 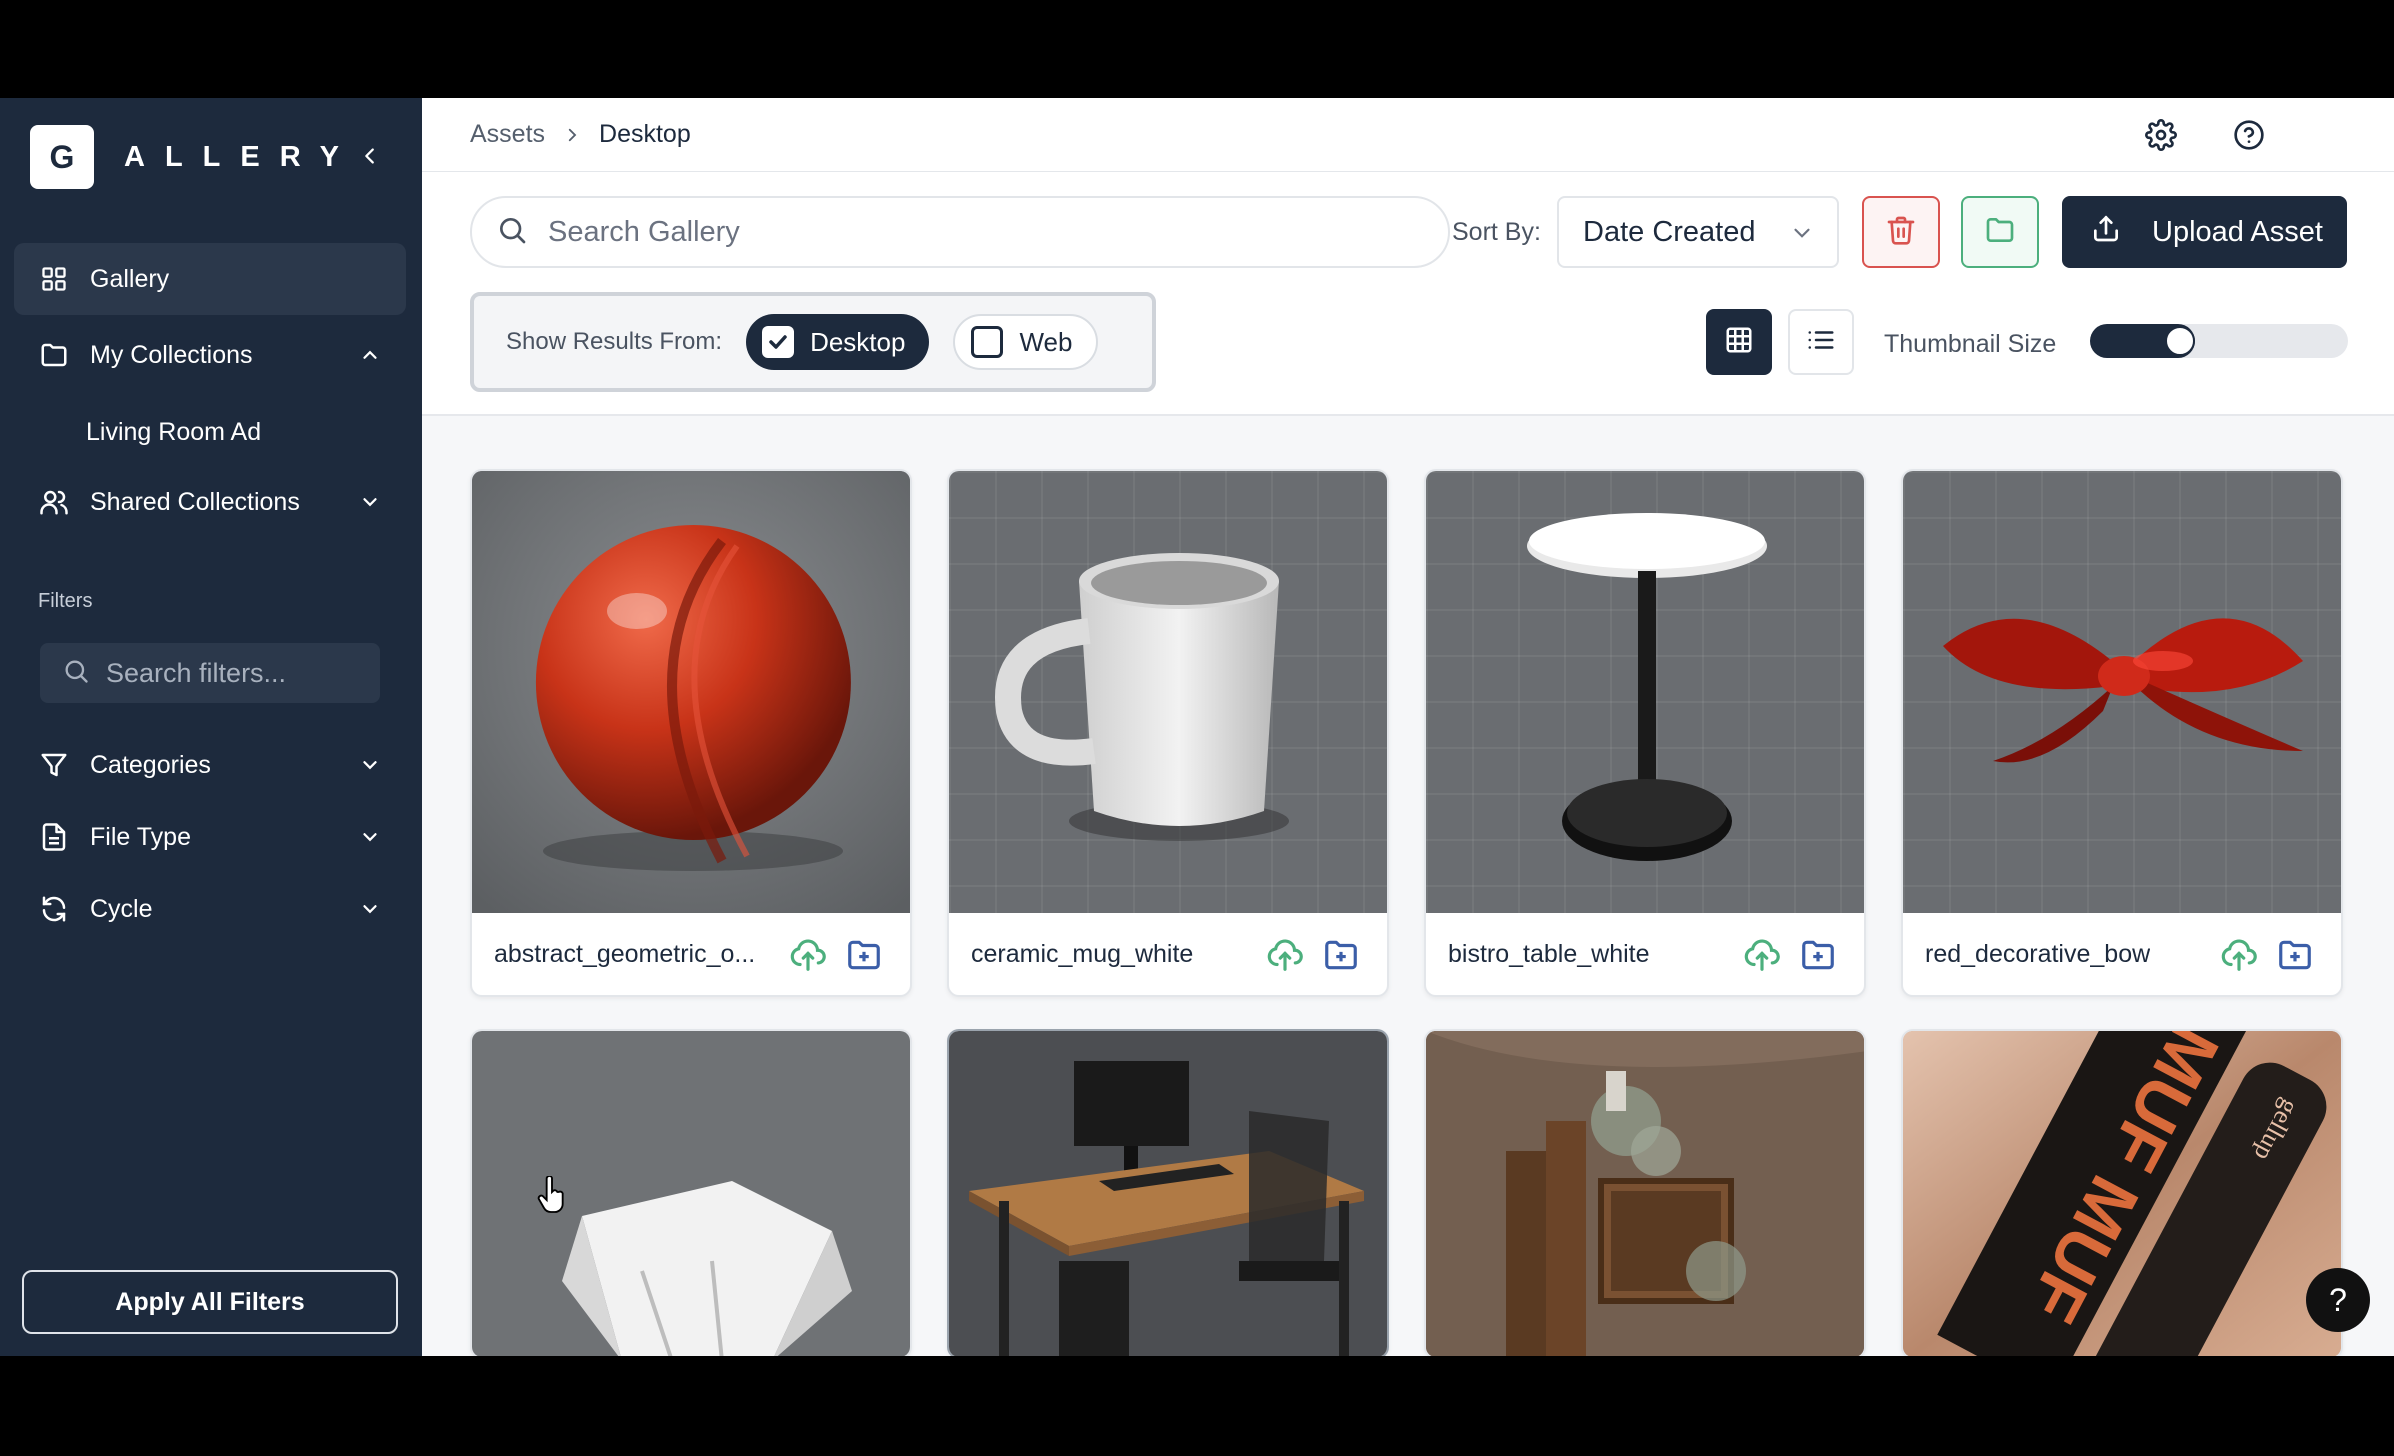 I want to click on refresh-icon, so click(x=54, y=909).